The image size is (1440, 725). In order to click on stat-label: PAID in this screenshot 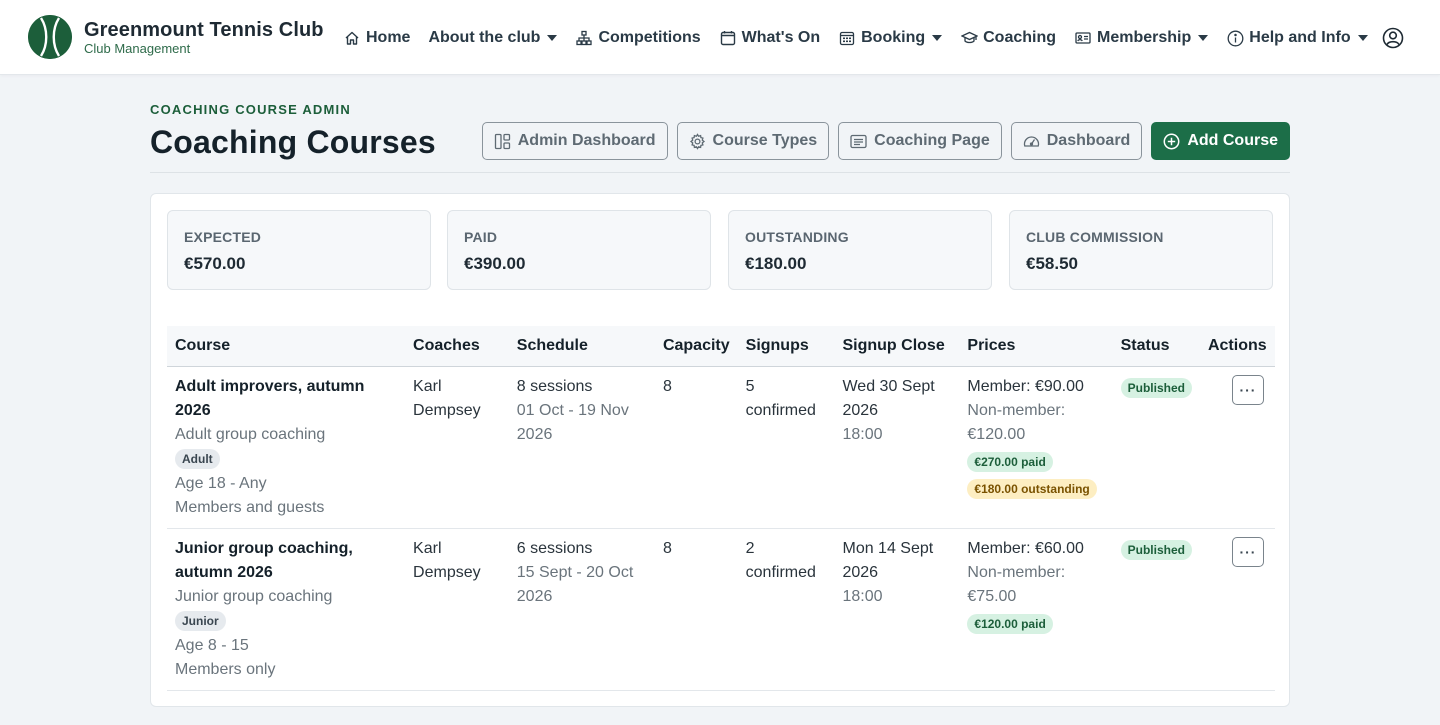, I will do `click(481, 237)`.